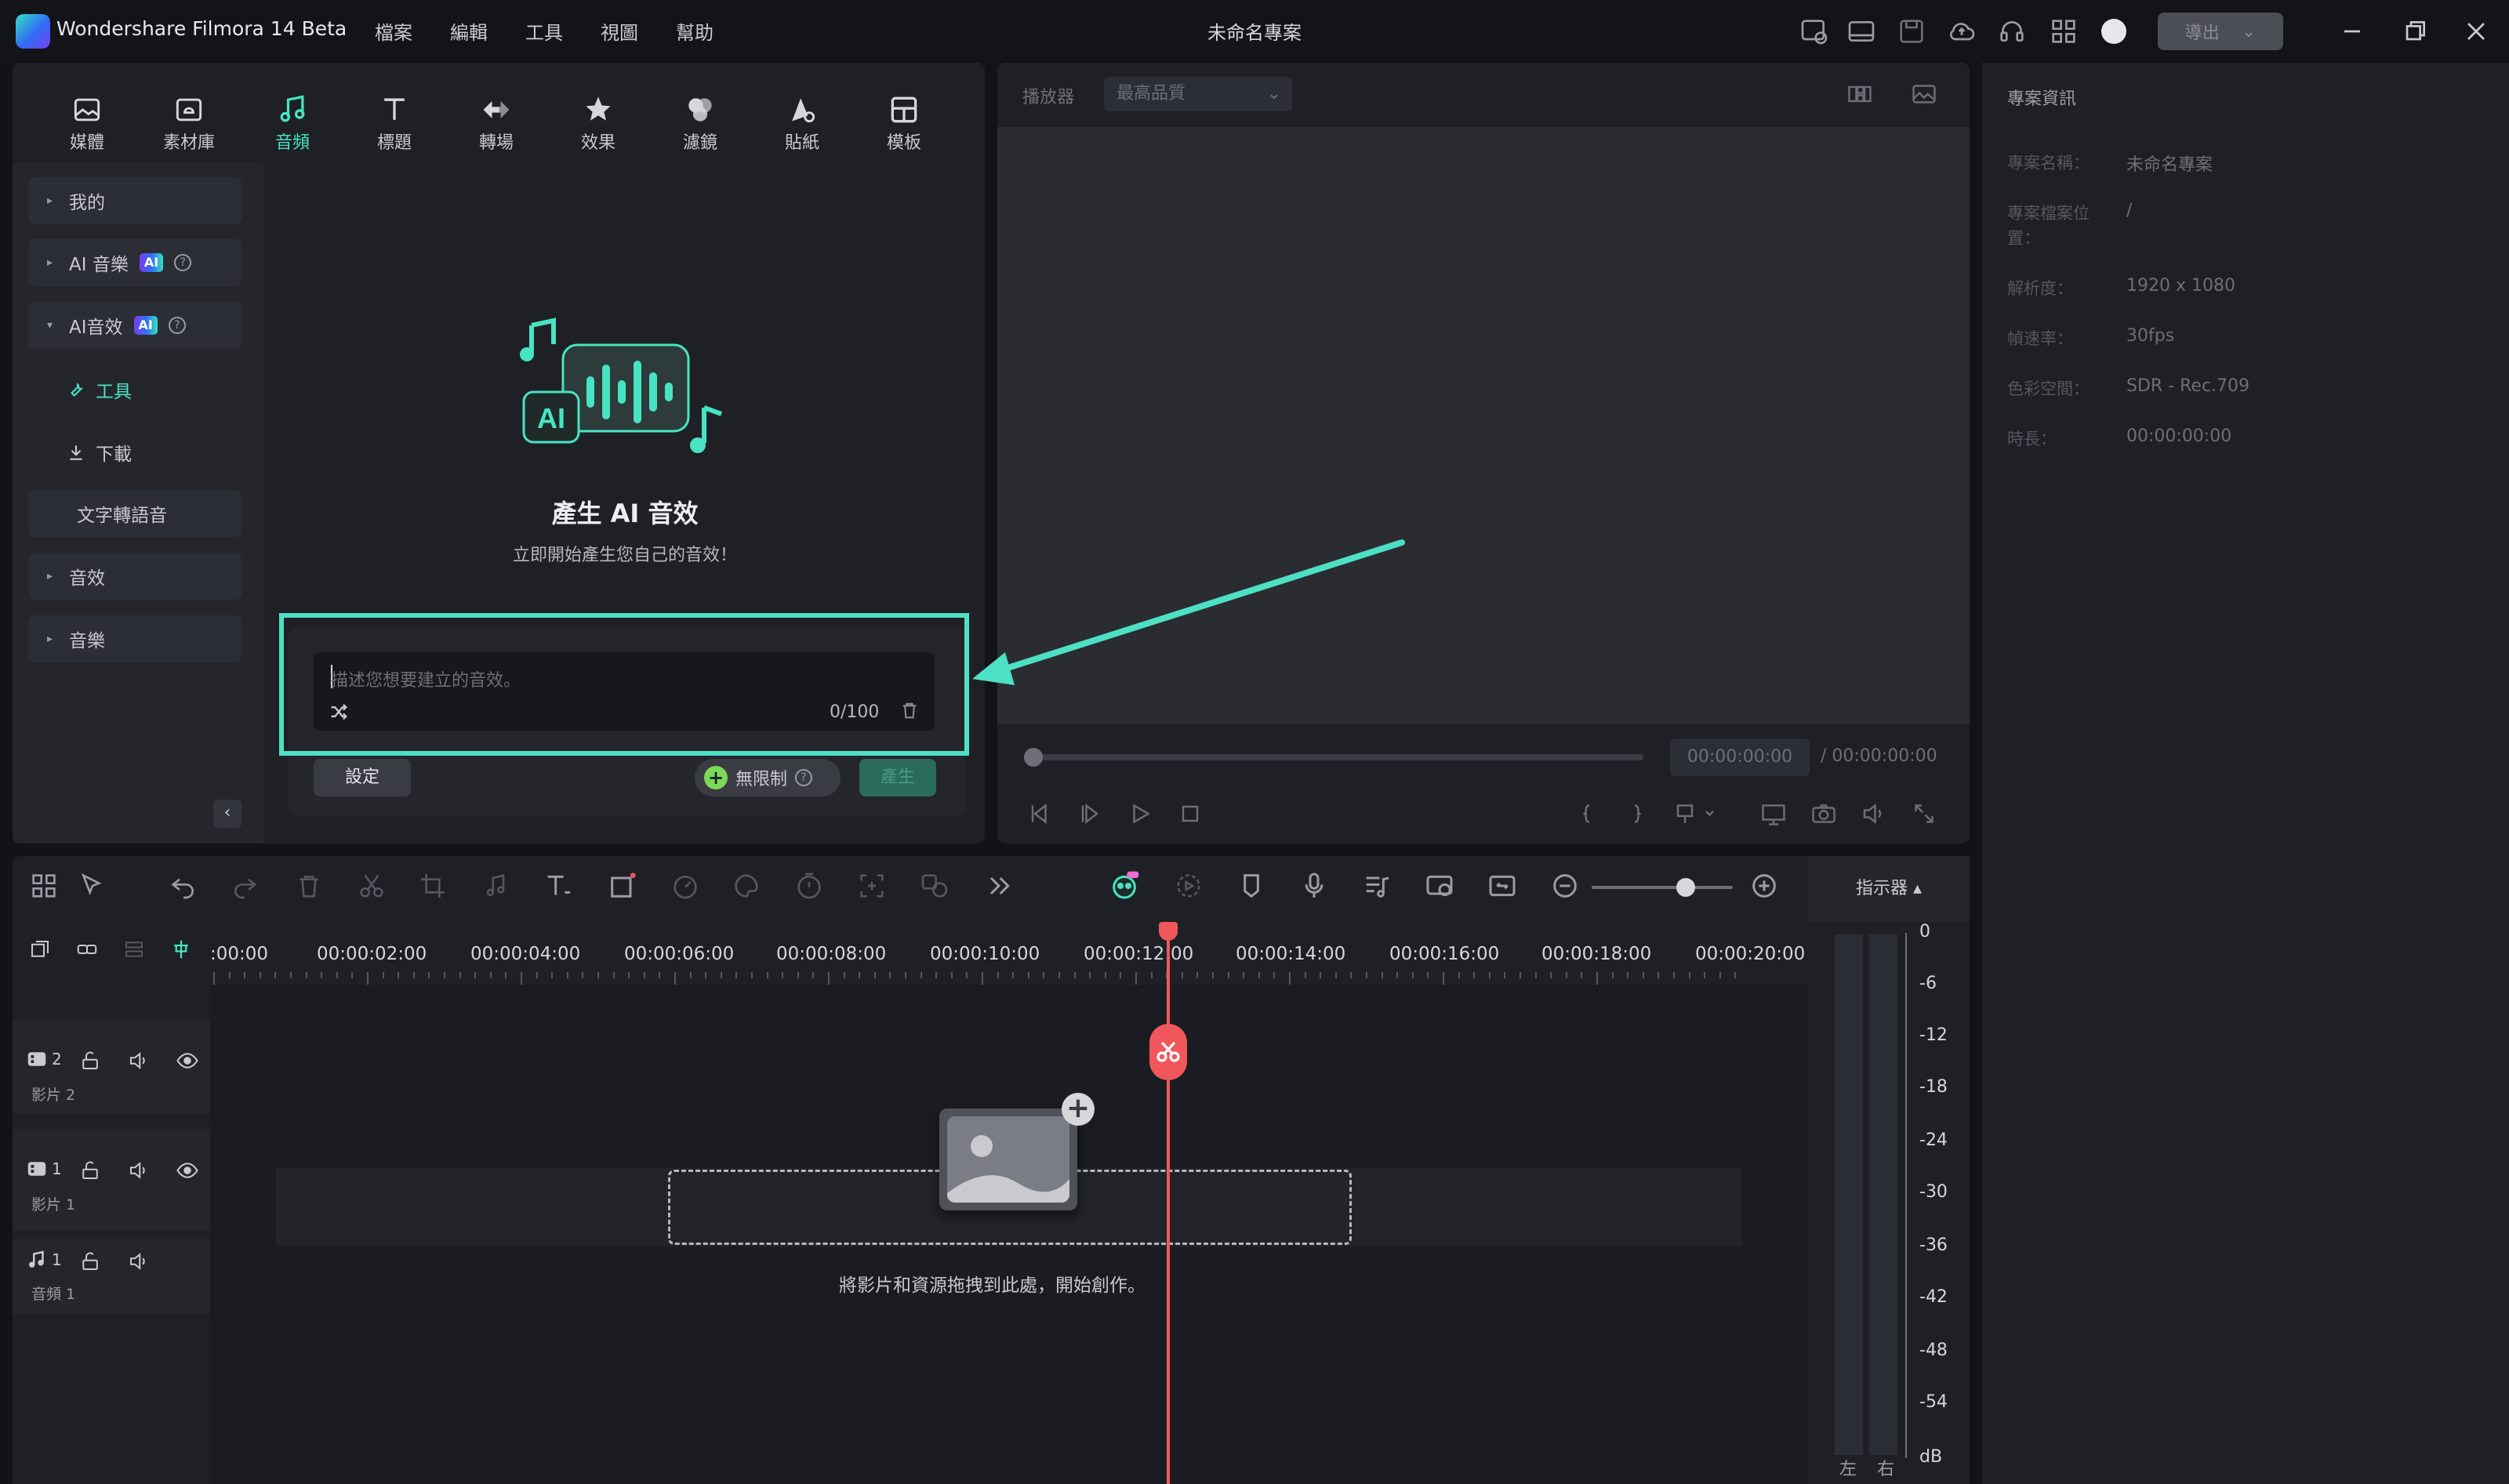  What do you see at coordinates (1140, 814) in the screenshot?
I see `play-icon` at bounding box center [1140, 814].